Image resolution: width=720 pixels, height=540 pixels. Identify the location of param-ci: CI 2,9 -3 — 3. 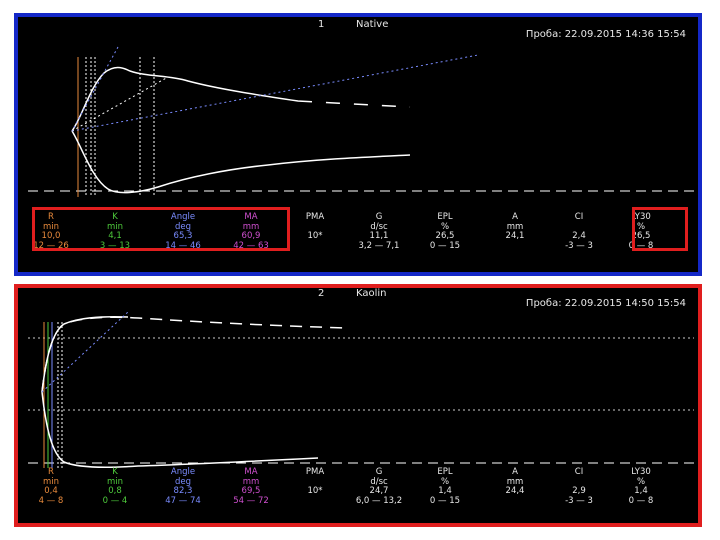
(579, 486).